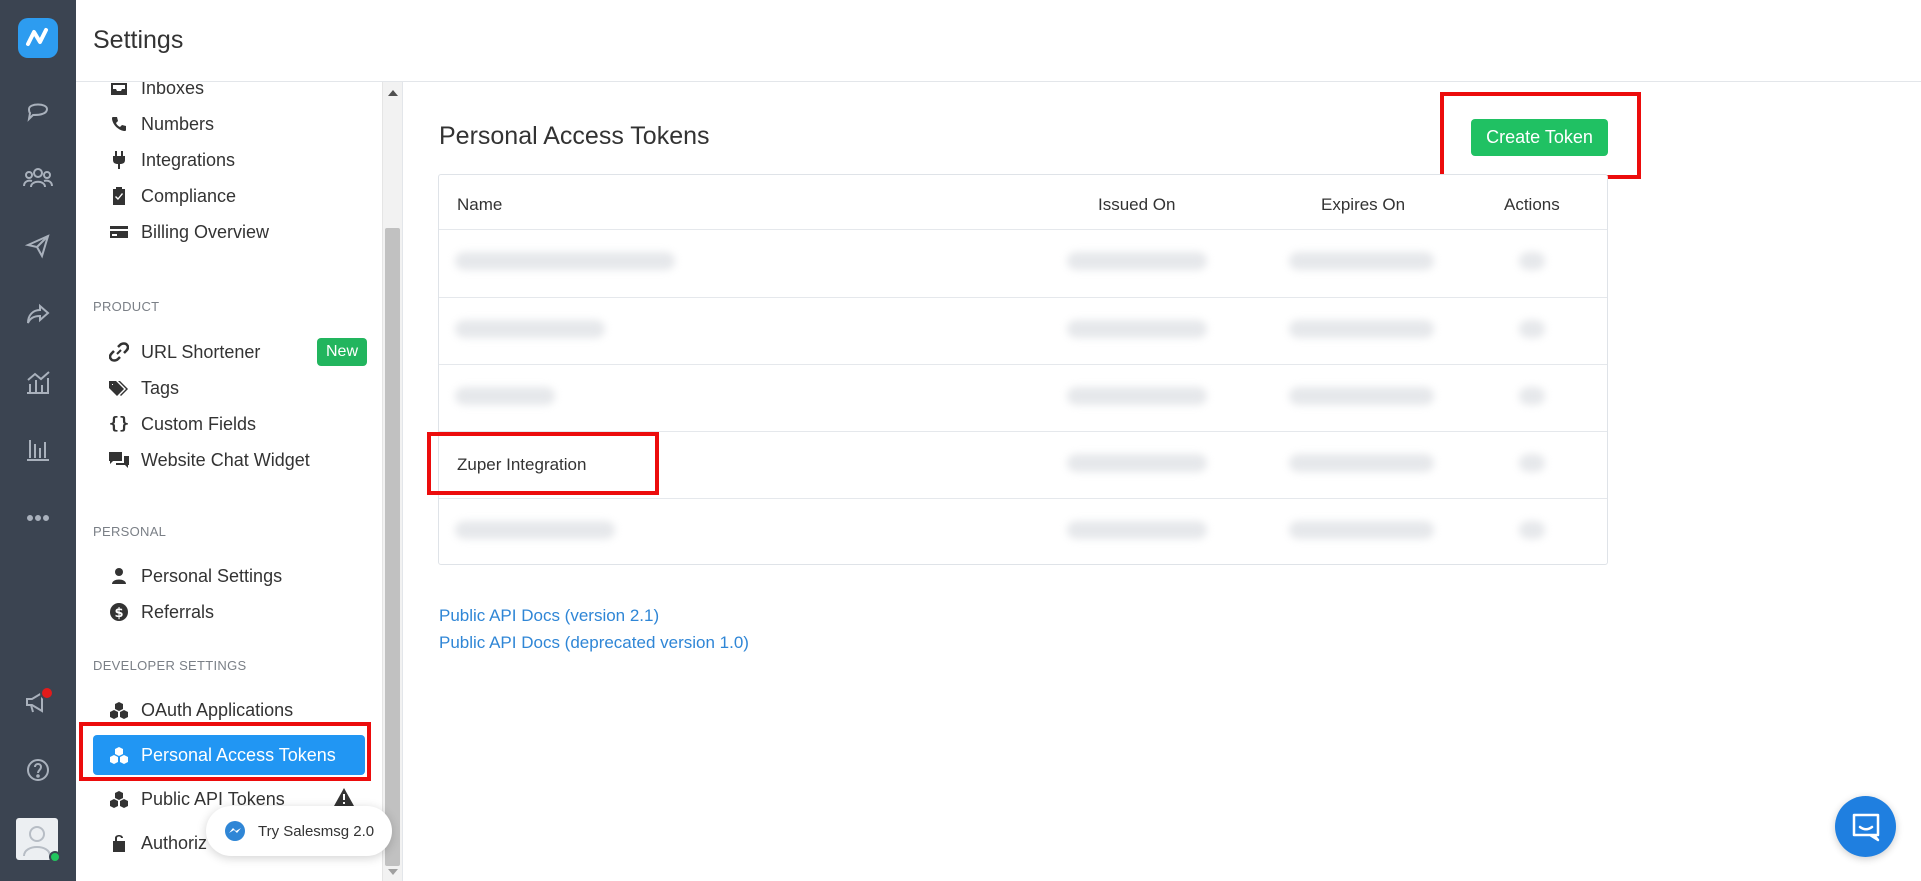  I want to click on share-forward-icon, so click(38, 314).